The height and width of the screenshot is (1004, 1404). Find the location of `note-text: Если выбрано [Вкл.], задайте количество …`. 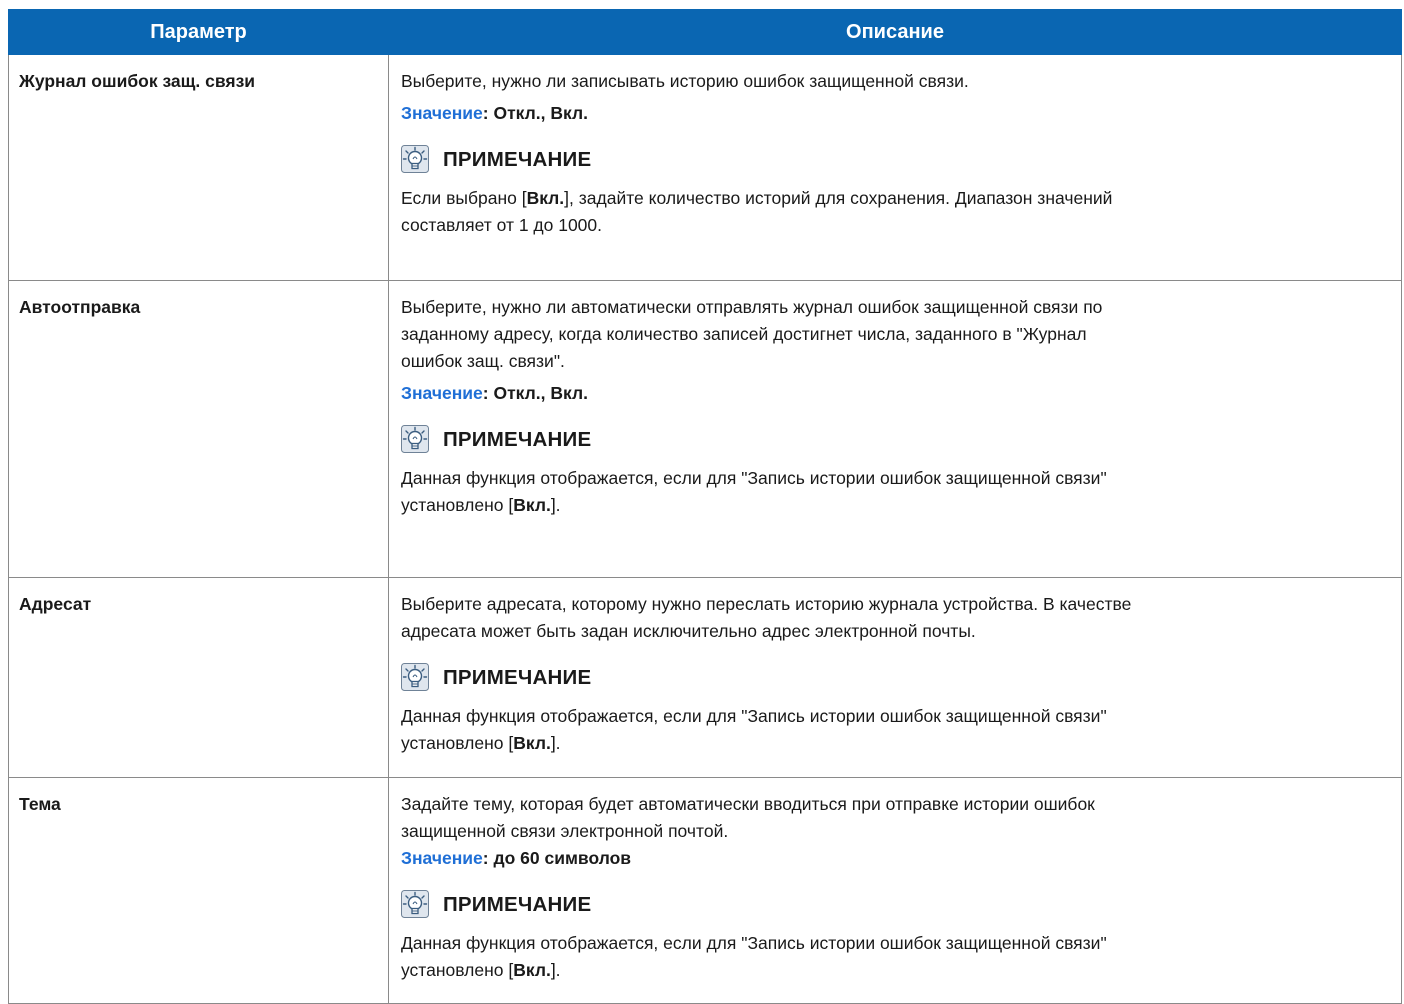

note-text: Если выбрано [Вкл.], задайте количество … is located at coordinates (896, 212).